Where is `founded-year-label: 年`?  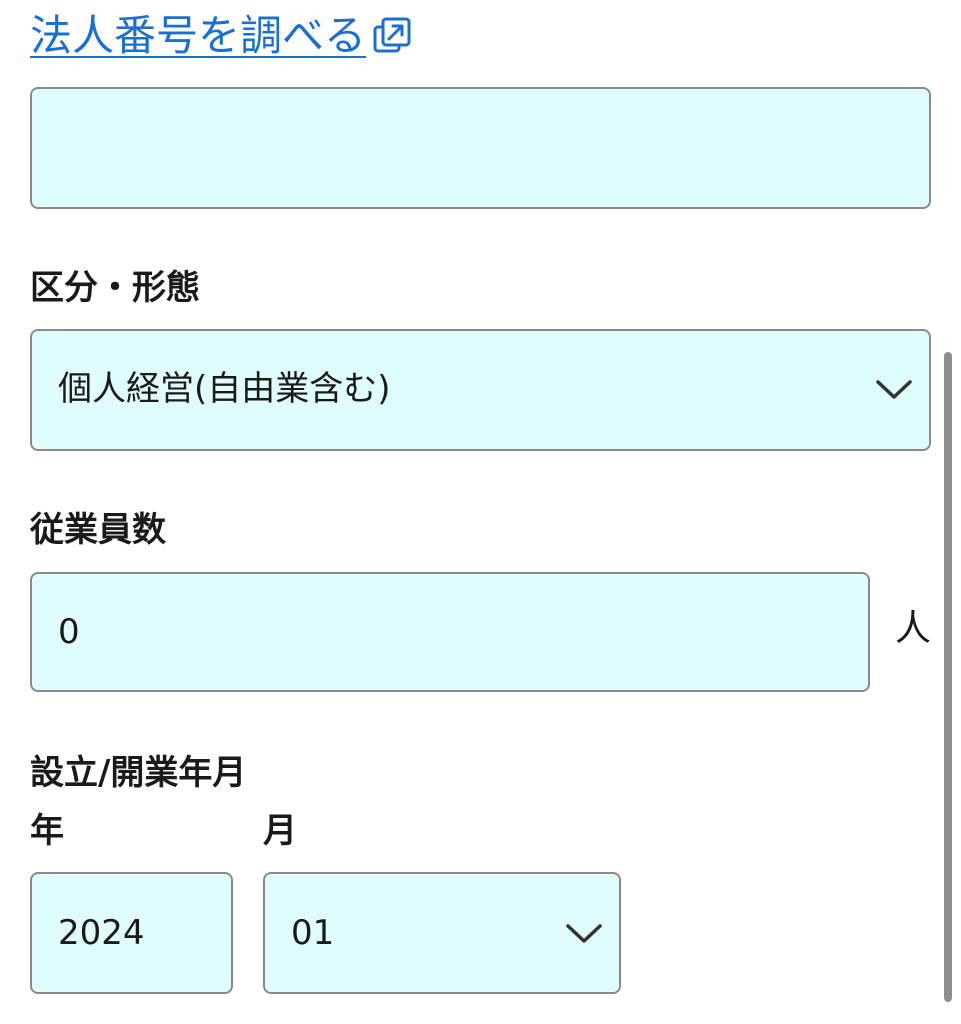
founded-year-label: 年 is located at coordinates (47, 831).